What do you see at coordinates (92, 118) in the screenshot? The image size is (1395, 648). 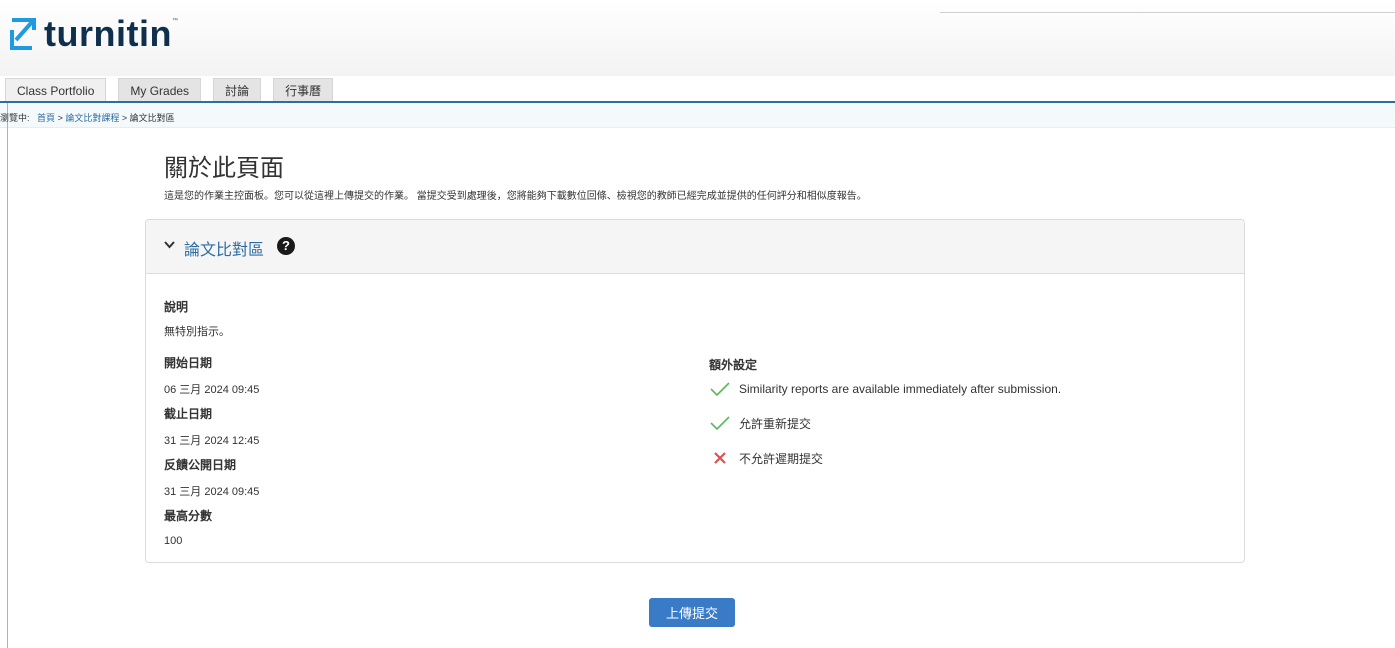 I see `breadcrumb-course: 論文比對課程` at bounding box center [92, 118].